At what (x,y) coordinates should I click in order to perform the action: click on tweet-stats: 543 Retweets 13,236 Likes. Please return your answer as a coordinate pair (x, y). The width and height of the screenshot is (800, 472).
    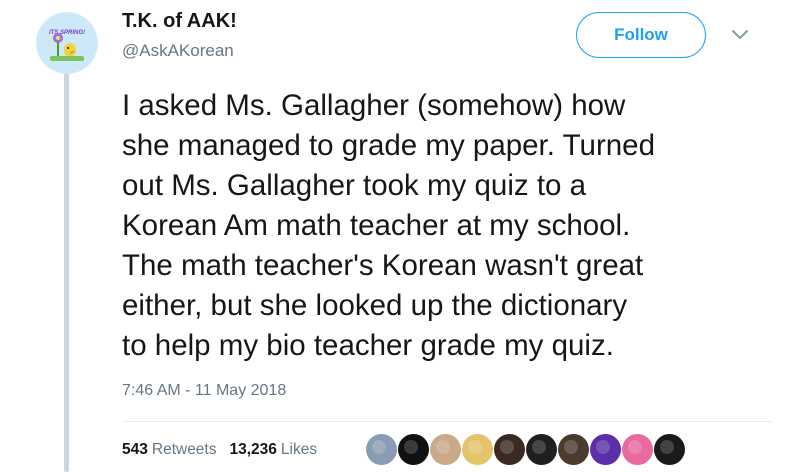
    Looking at the image, I should click on (219, 450).